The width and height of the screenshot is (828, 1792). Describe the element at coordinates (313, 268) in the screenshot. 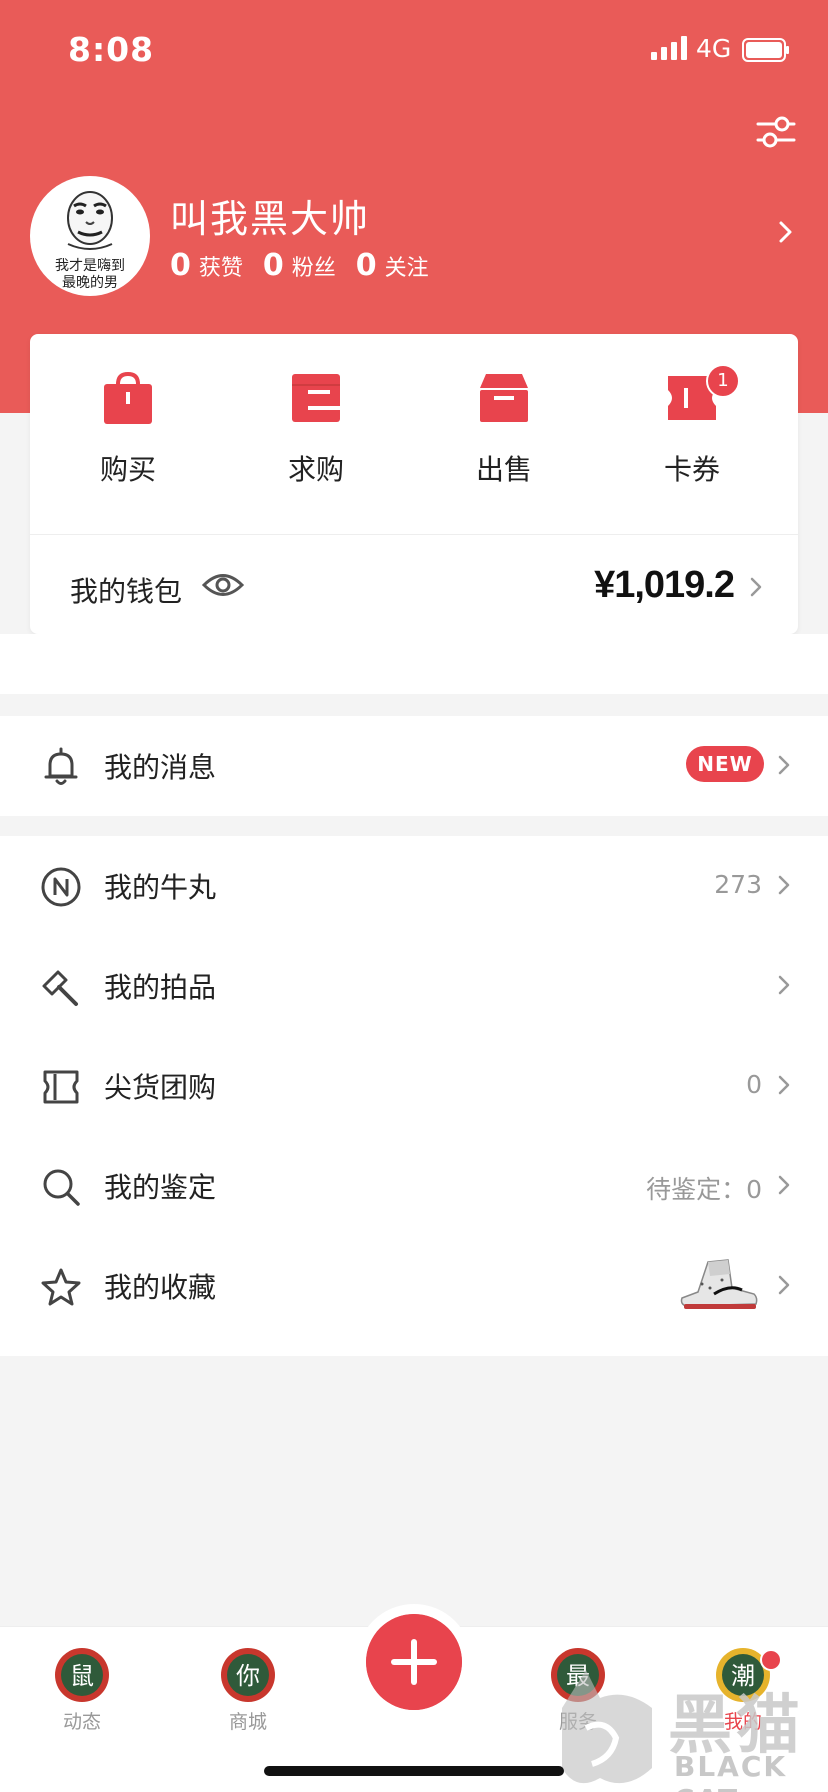

I see `stat-fans-label: 粉丝` at that location.